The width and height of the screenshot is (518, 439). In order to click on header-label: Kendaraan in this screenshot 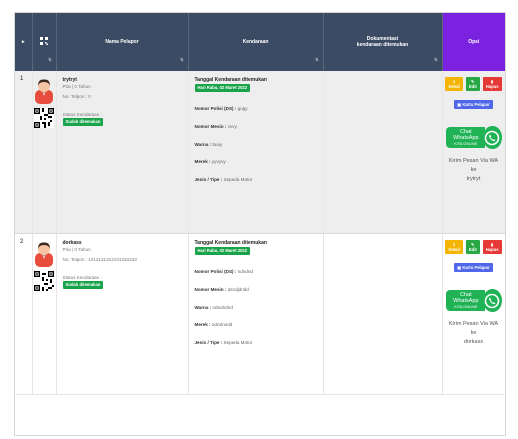, I will do `click(255, 42)`.